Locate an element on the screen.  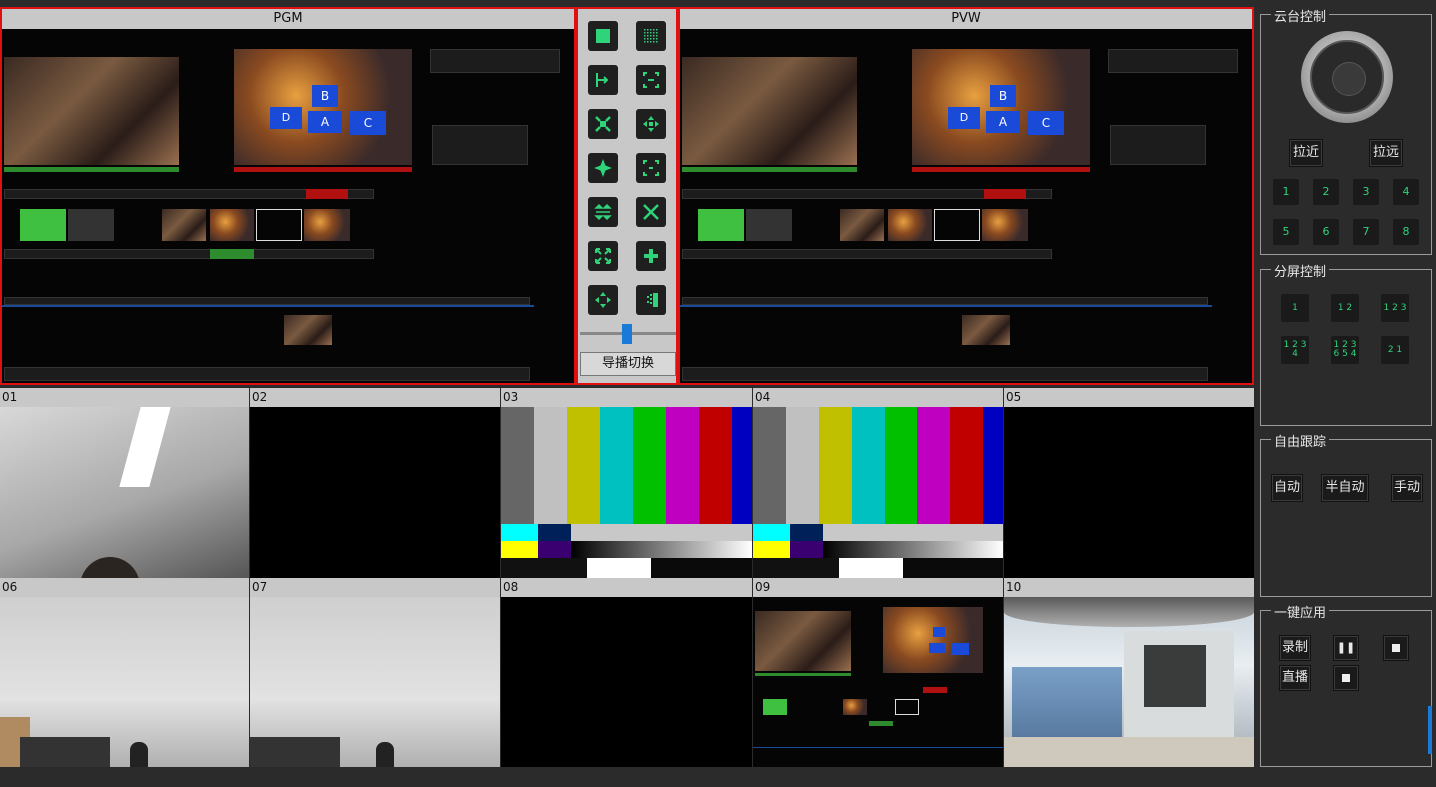
source-cell: 07 is located at coordinates (375, 672).